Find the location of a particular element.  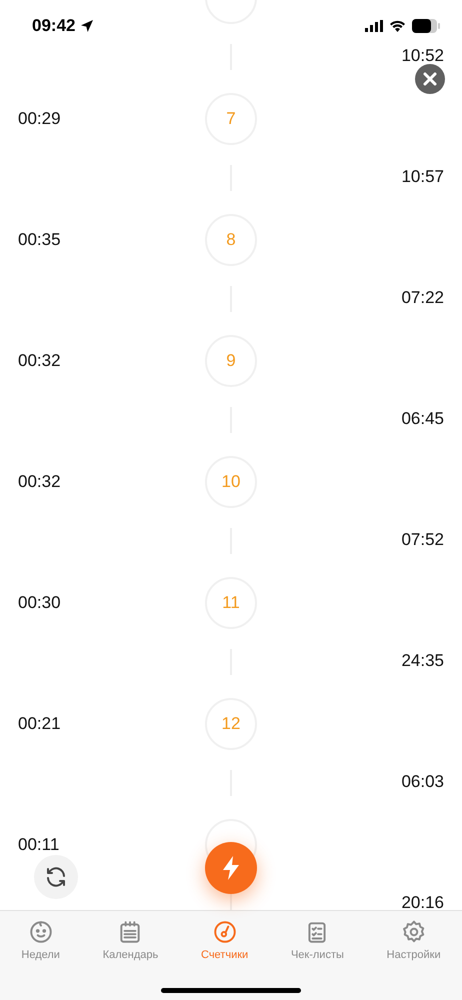

interval-time: 10:52 is located at coordinates (423, 56).